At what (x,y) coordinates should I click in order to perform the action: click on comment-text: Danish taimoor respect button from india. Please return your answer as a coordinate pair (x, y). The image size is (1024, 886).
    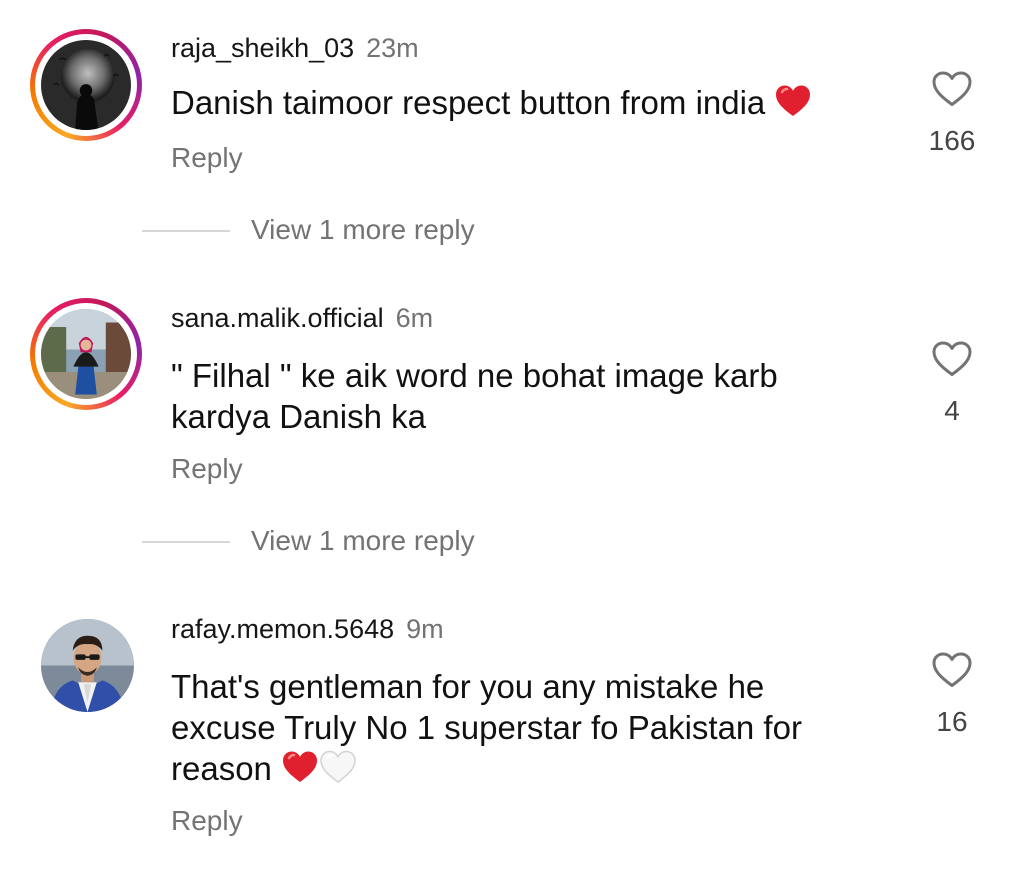
    Looking at the image, I should click on (521, 104).